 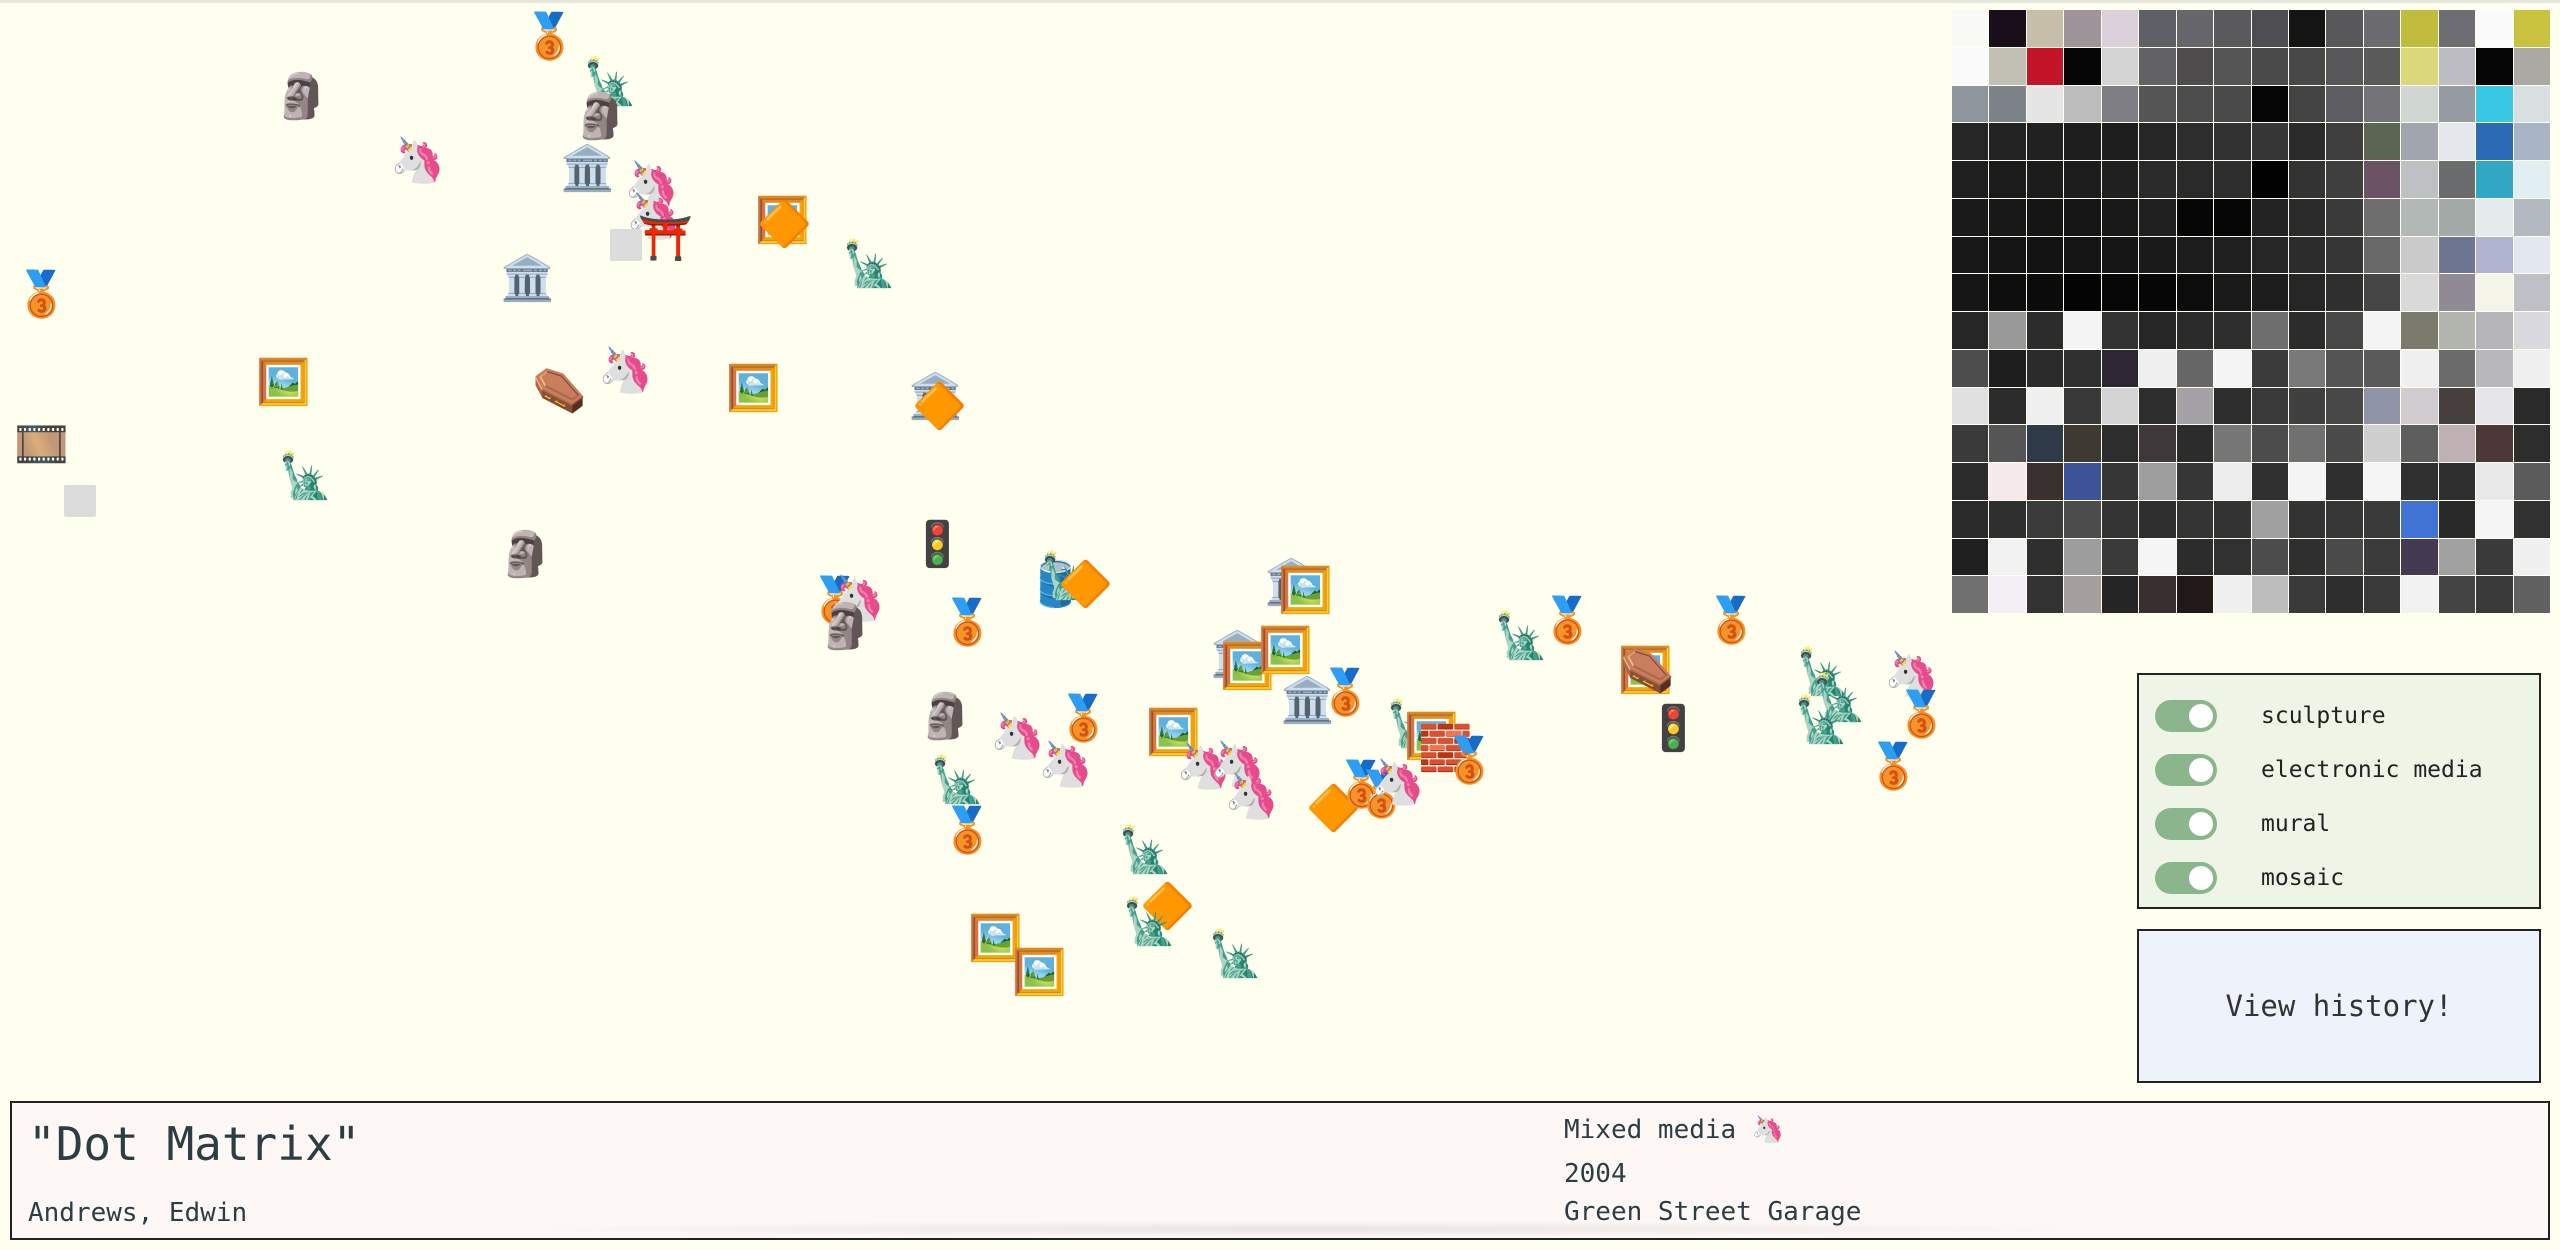 I want to click on electronic-media-toggle, so click(x=2186, y=770).